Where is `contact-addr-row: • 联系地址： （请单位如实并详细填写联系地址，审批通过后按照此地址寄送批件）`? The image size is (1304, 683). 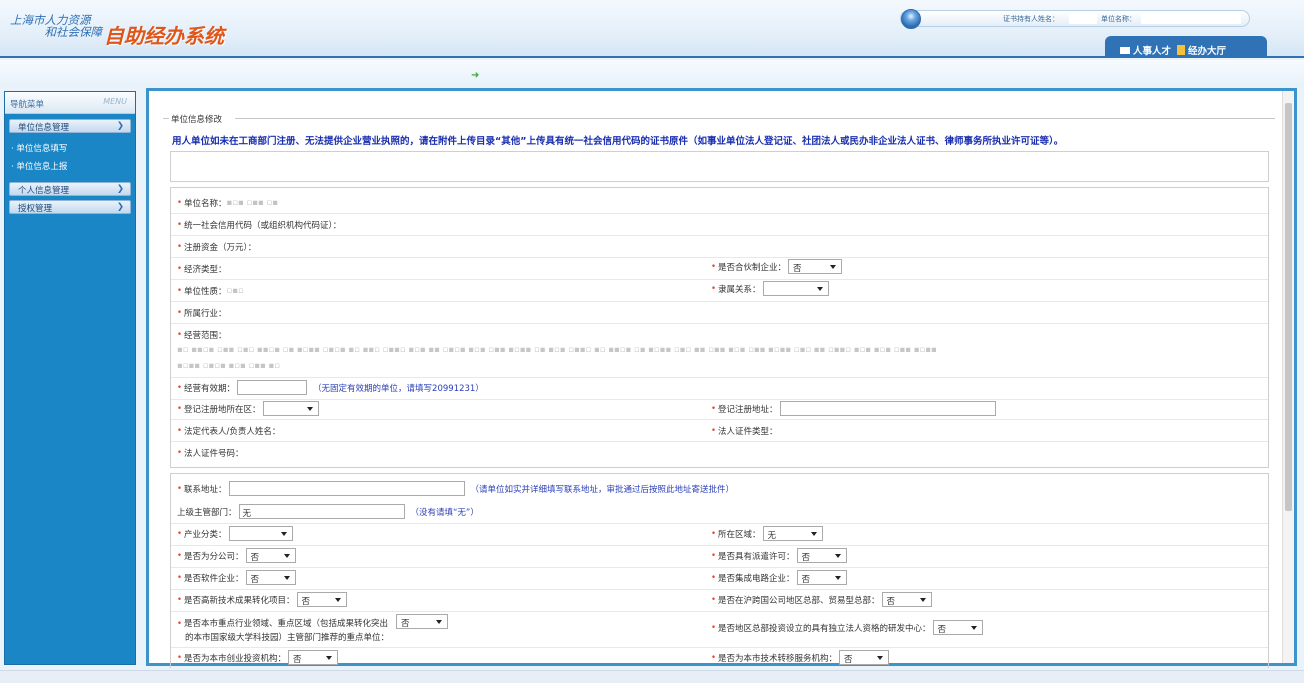
contact-addr-row: • 联系地址： （请单位如实并详细填写联系地址，审批通过后按照此地址寄送批件） is located at coordinates (455, 488).